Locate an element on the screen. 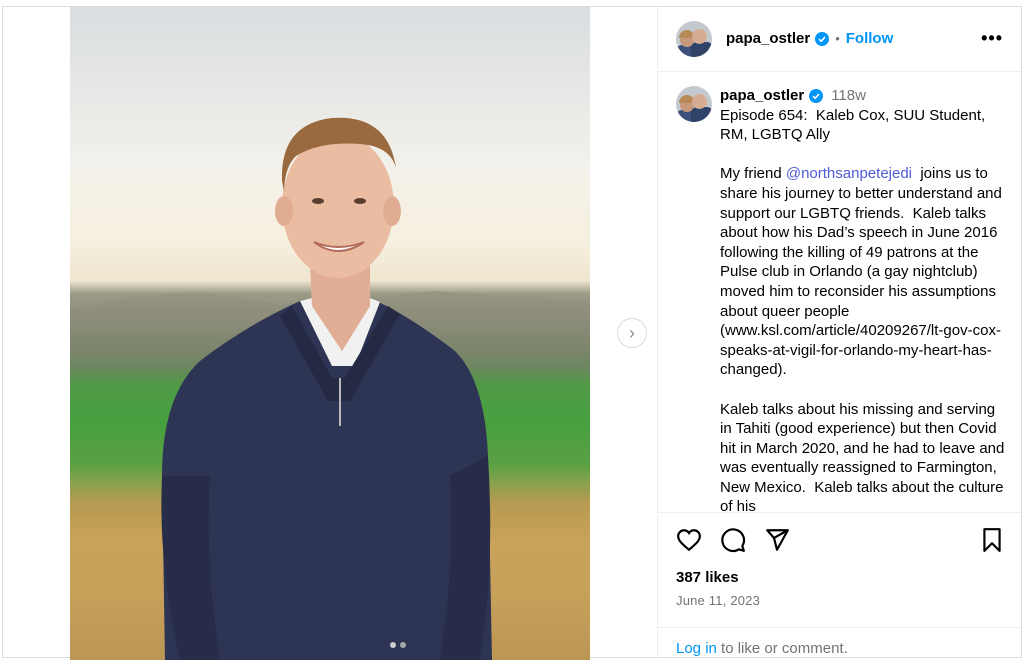  caption-header: papa_ostler 118w is located at coordinates (863, 96).